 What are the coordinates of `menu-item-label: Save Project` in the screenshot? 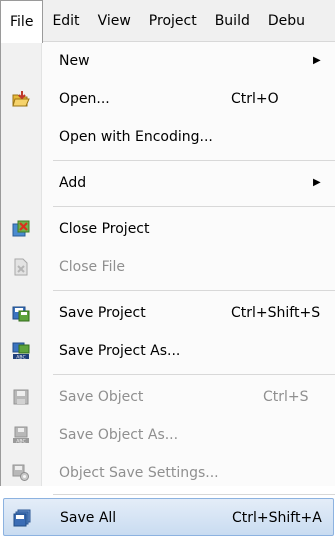 It's located at (102, 313).